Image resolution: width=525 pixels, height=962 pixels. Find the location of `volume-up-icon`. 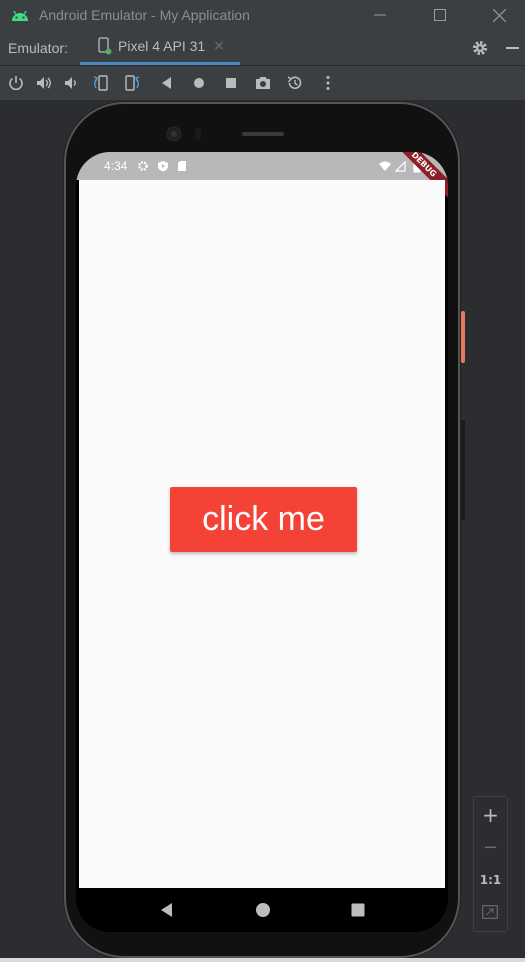

volume-up-icon is located at coordinates (44, 83).